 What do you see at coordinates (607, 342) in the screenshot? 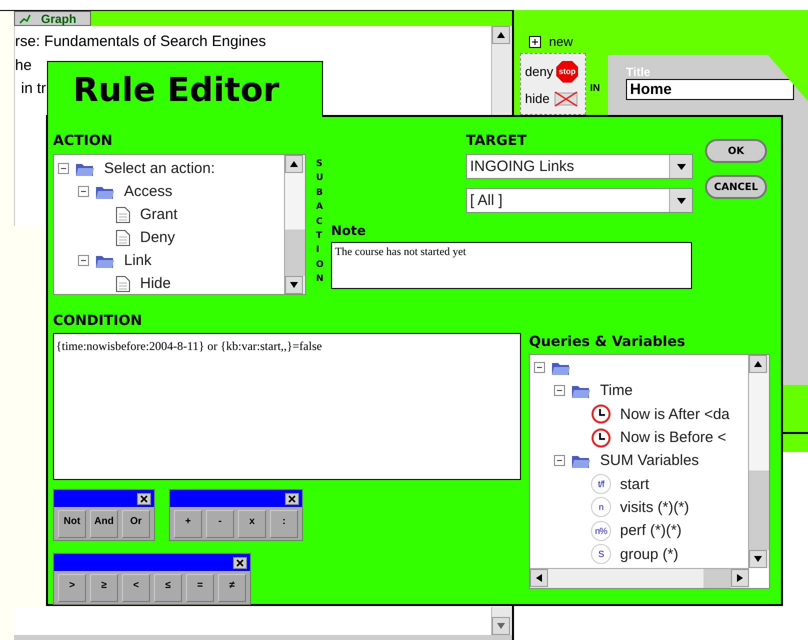
I see `section-heading: Queries & Variables` at bounding box center [607, 342].